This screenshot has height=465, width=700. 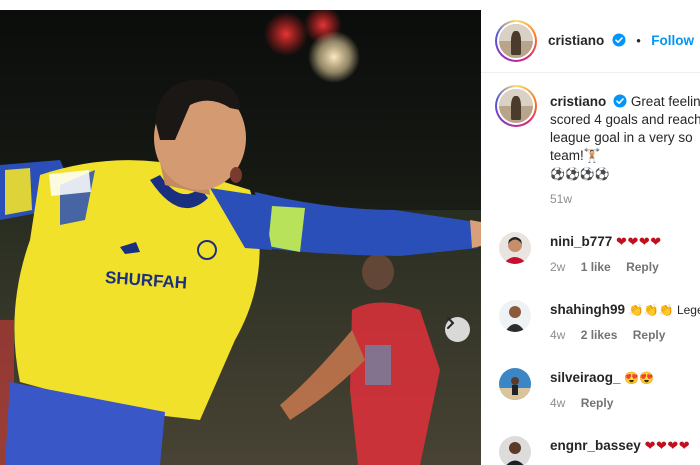 I want to click on comment-text-line: nini_b777 ❤❤❤❤, so click(x=606, y=242).